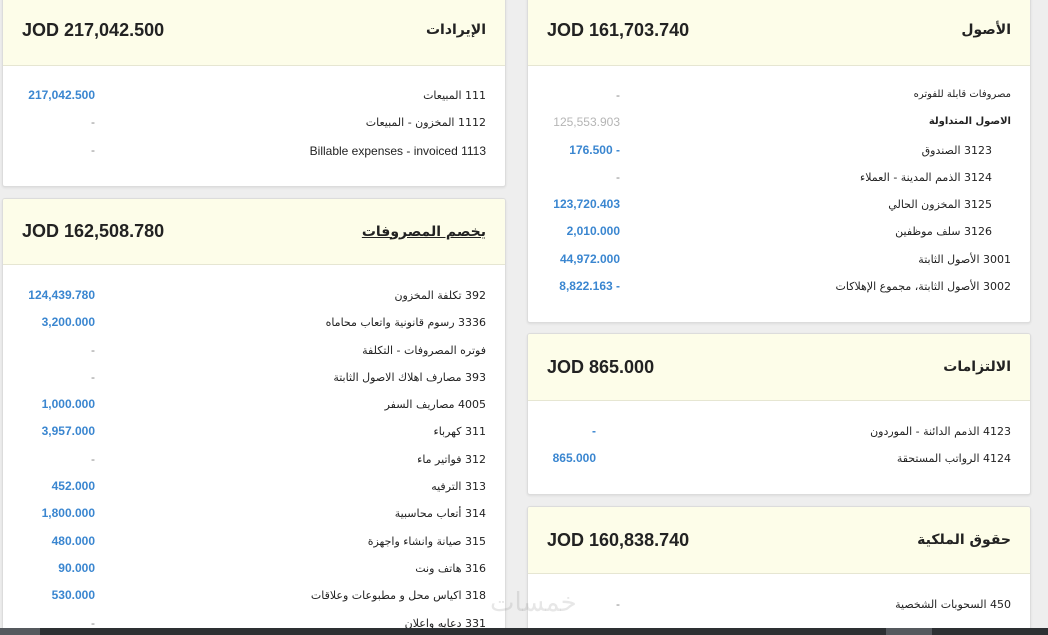 The height and width of the screenshot is (635, 1048). I want to click on list-item: 4005 مصاريف السفر 1,000.000, so click(254, 407).